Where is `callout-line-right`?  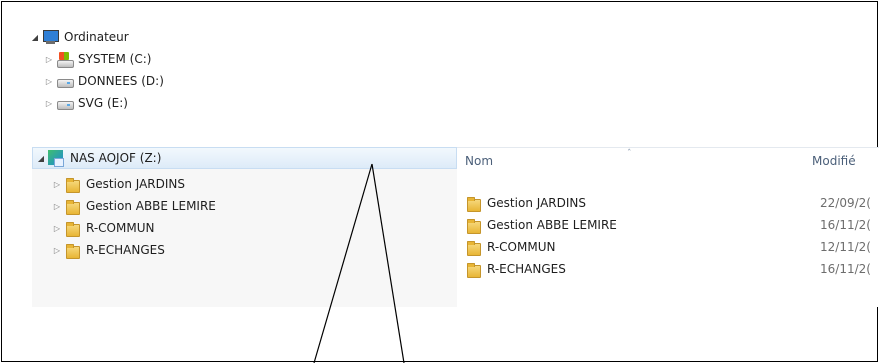 callout-line-right is located at coordinates (388, 263).